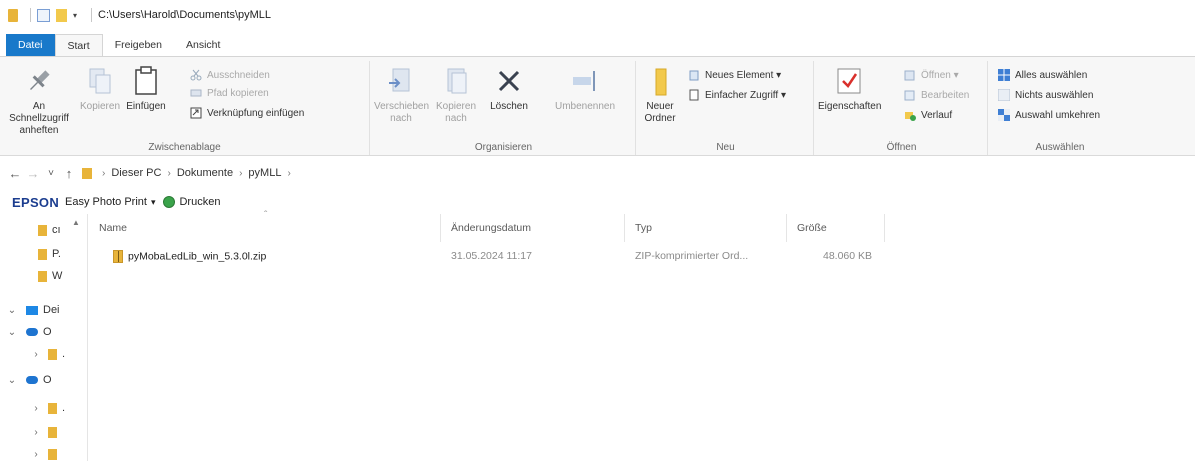 This screenshot has height=461, width=1195. I want to click on ribbon-tabs: Datei Start Freigeben Ansicht, so click(116, 45).